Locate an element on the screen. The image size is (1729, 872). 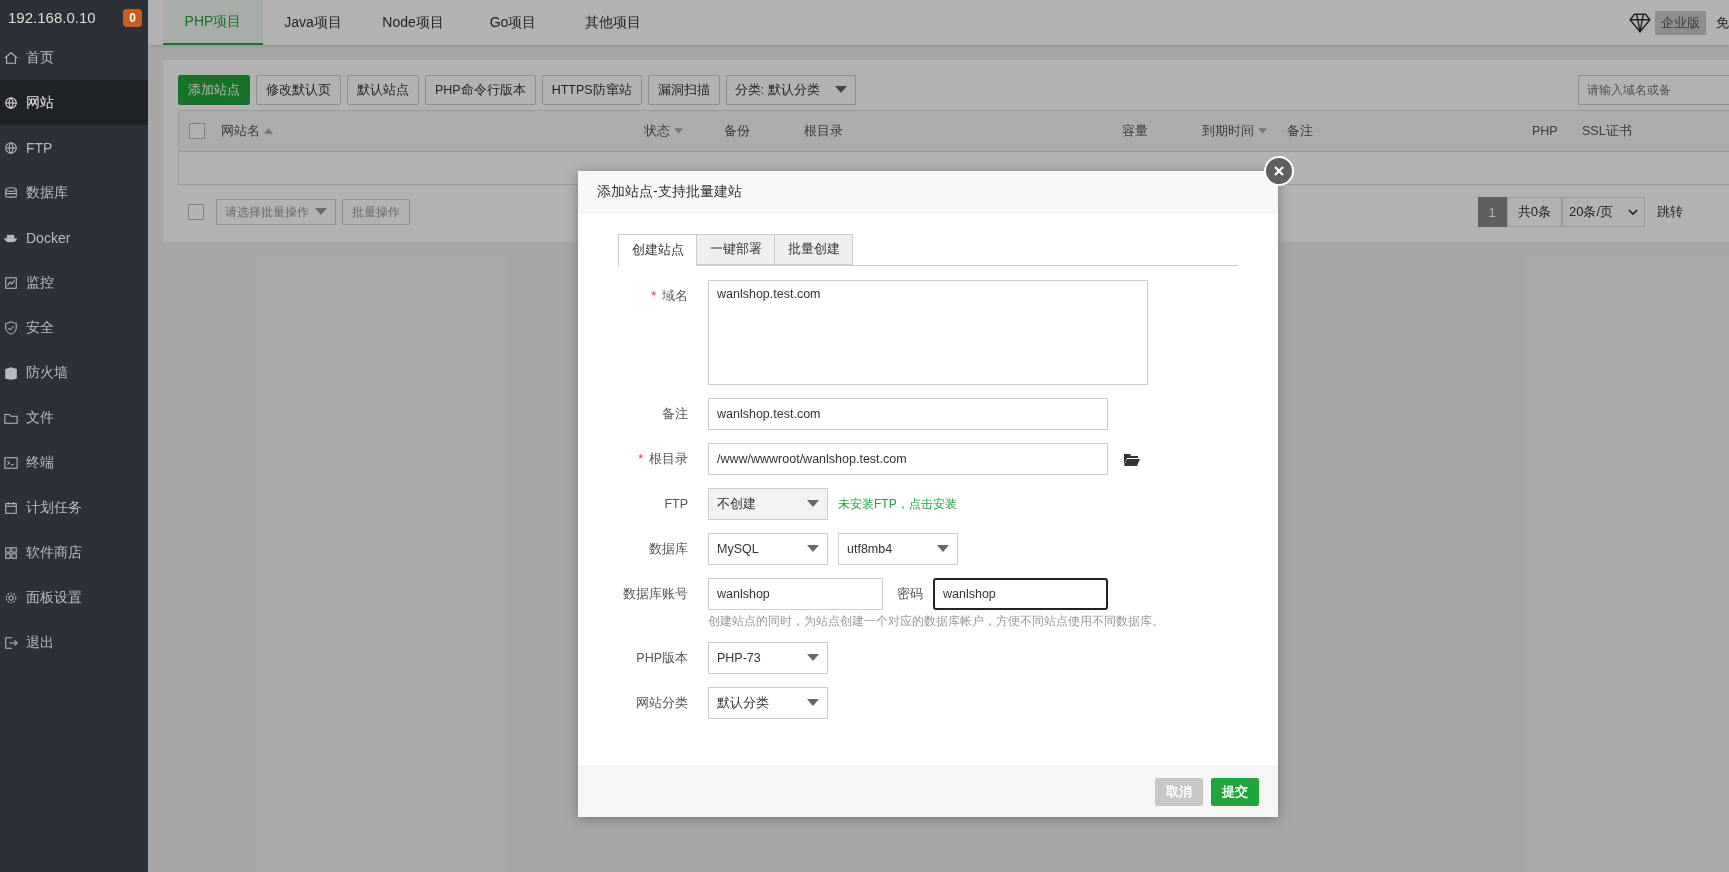
select-field: 默认分类 is located at coordinates (768, 703).